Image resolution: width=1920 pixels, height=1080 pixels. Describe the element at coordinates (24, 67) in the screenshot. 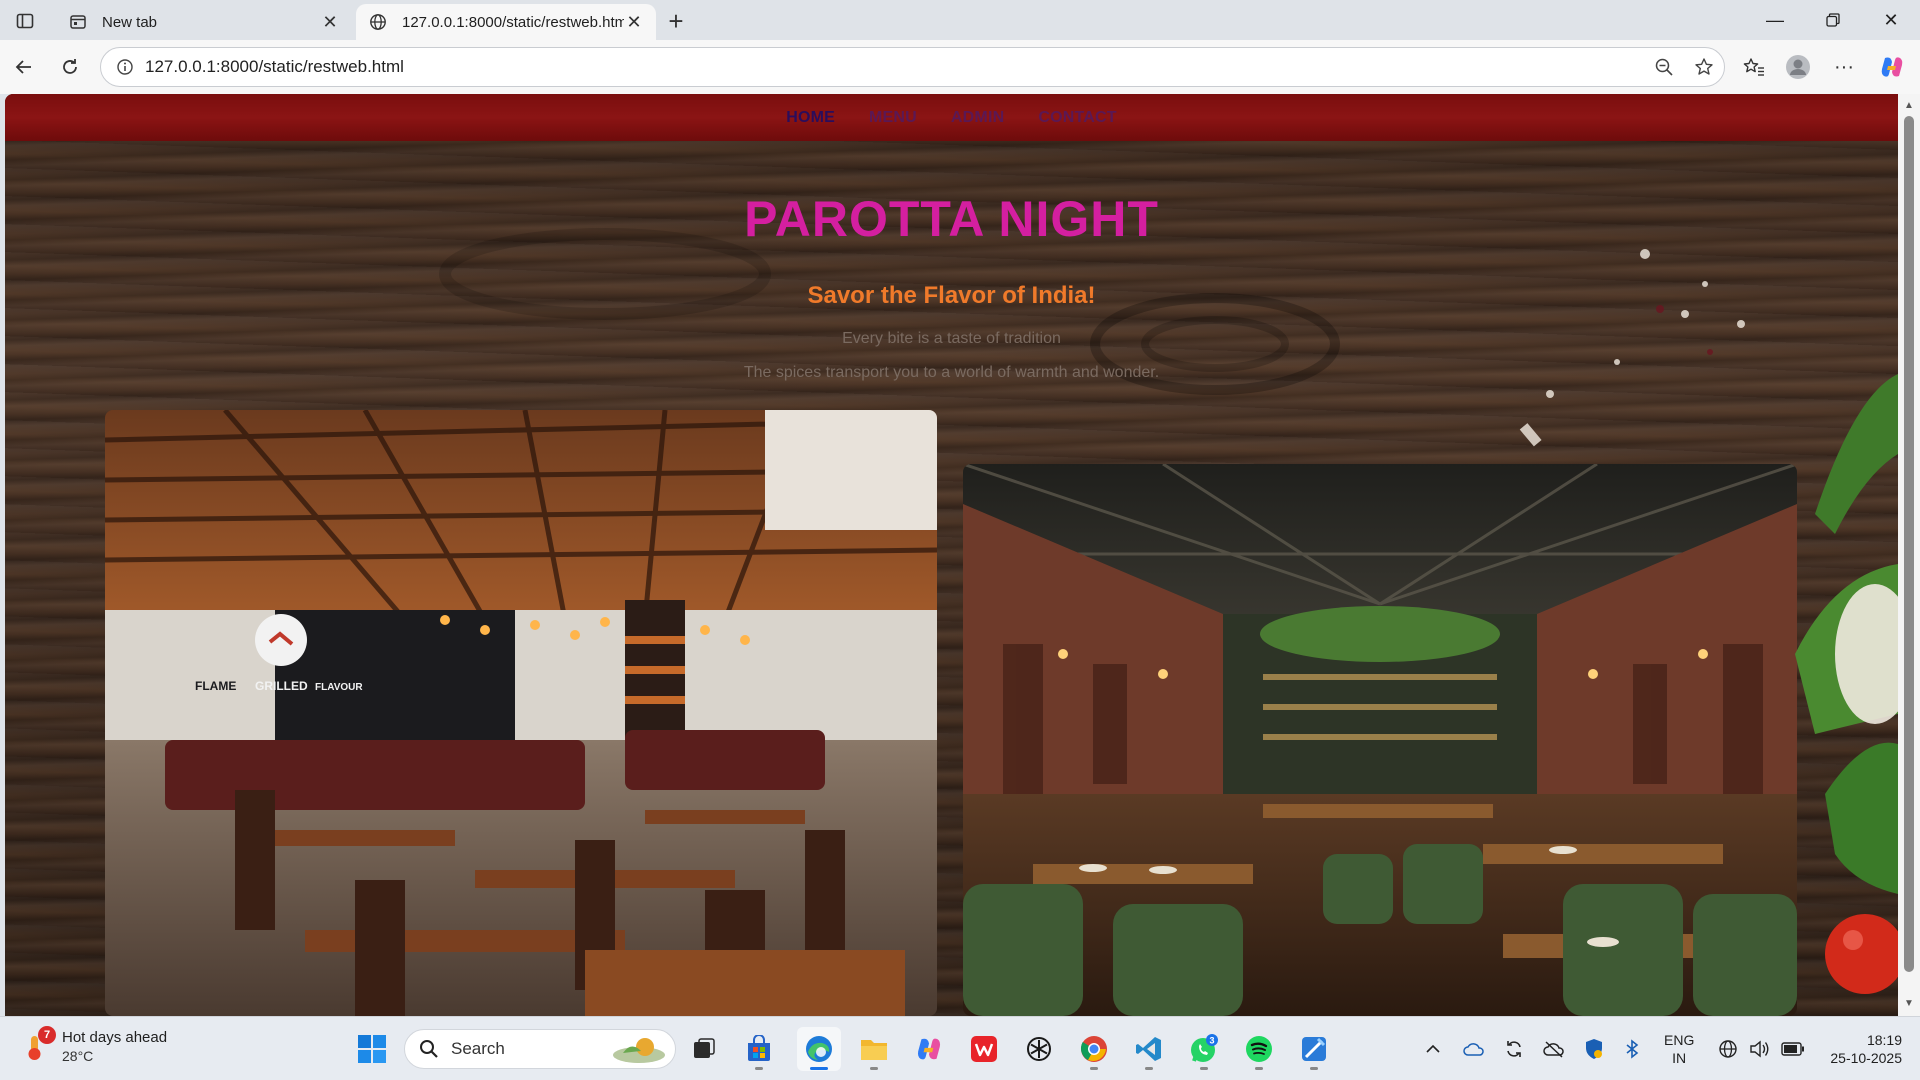

I see `back-icon` at that location.